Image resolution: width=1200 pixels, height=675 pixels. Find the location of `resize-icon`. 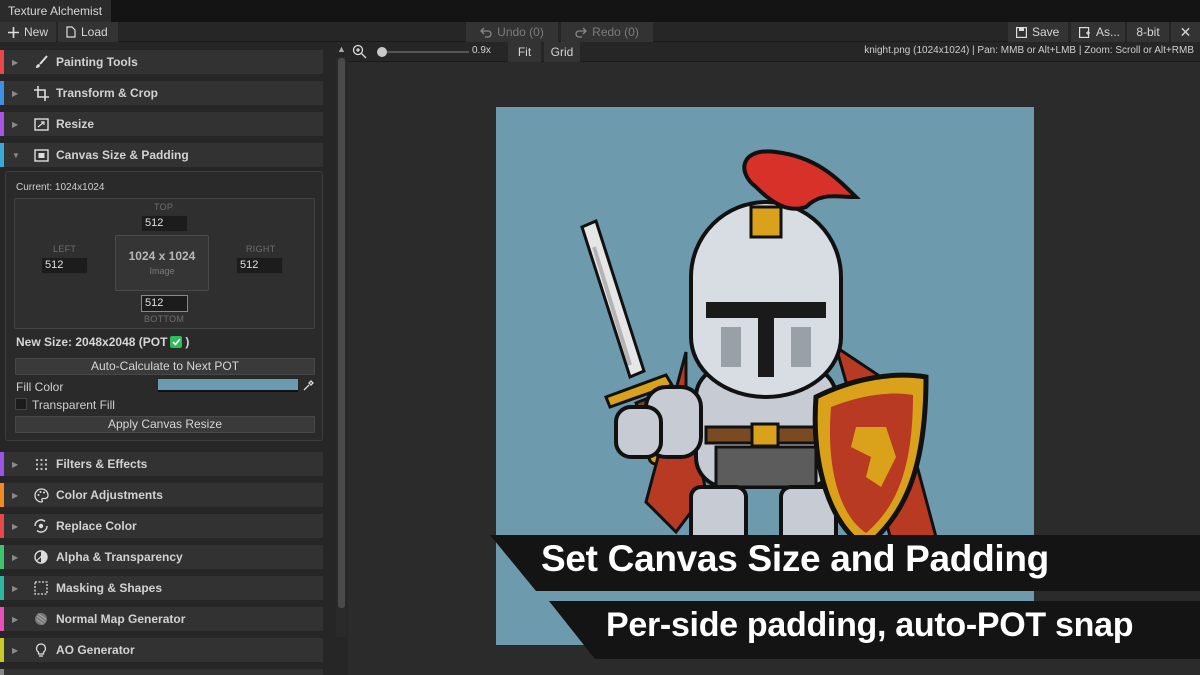

resize-icon is located at coordinates (41, 124).